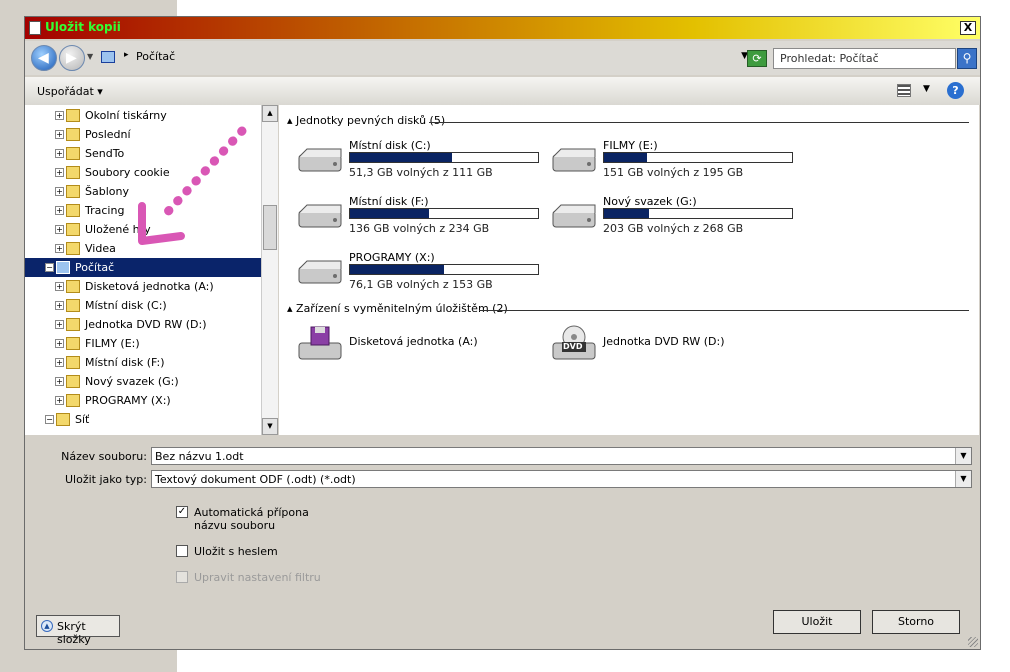 This screenshot has width=1010, height=672. Describe the element at coordinates (422, 58) in the screenshot. I see `address-bar: ▸ Počítač ▼` at that location.